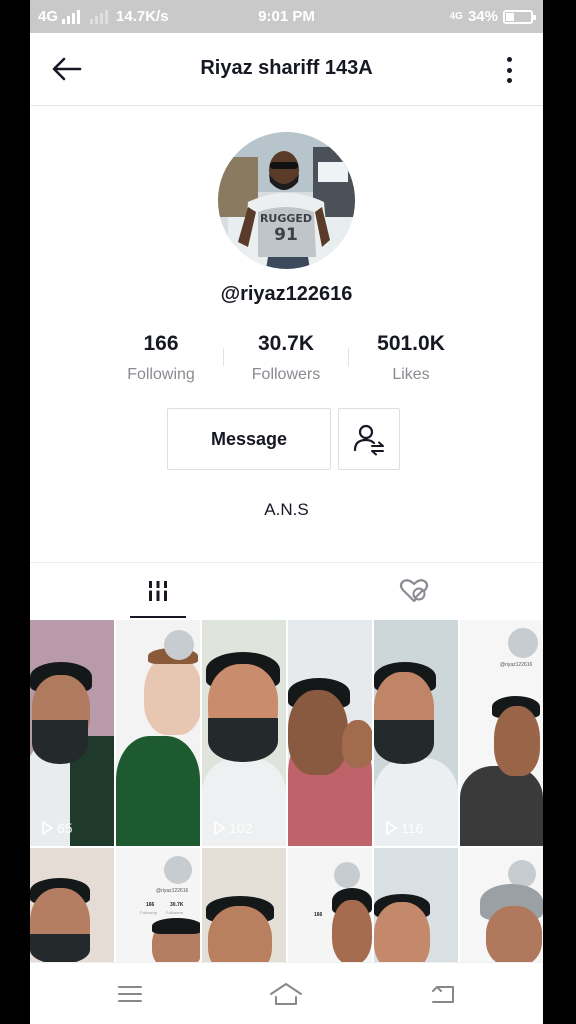  Describe the element at coordinates (241, 828) in the screenshot. I see `view-count-label: 102` at that location.